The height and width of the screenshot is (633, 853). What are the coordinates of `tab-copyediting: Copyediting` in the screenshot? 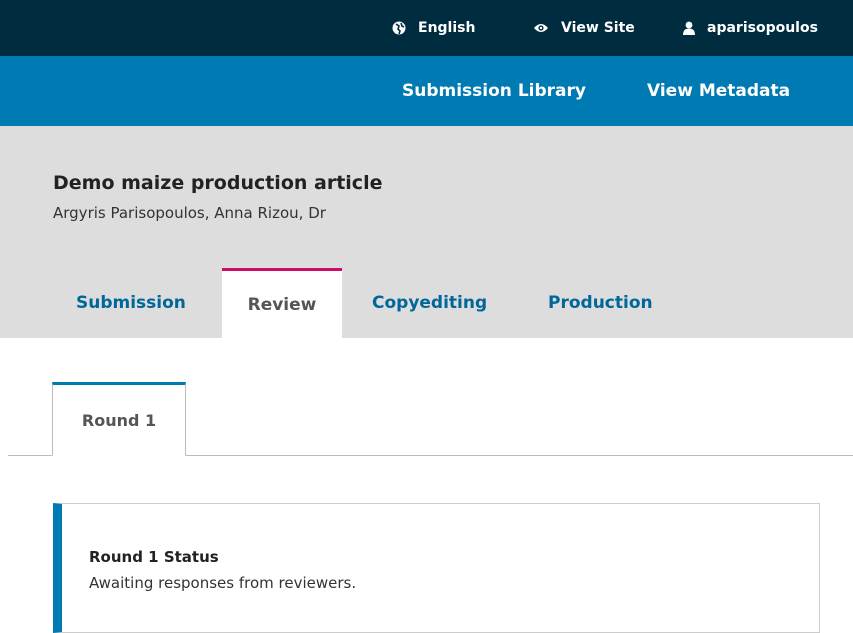 It's located at (432, 303).